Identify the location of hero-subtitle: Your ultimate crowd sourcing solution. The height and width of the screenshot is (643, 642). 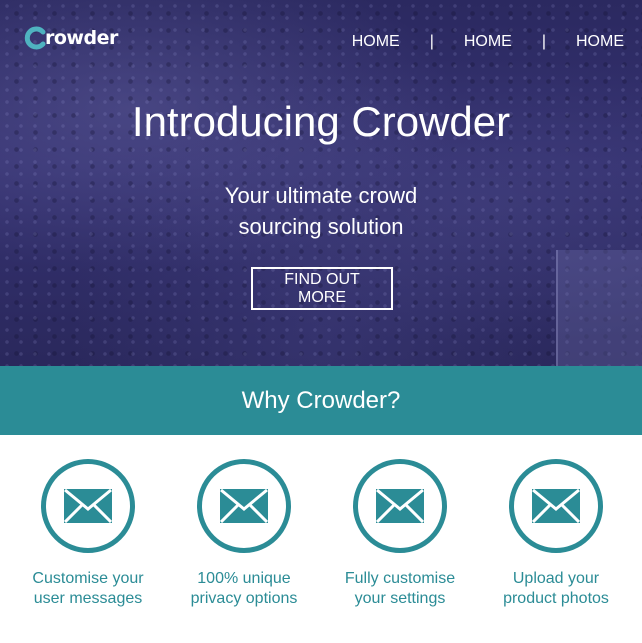
(321, 211).